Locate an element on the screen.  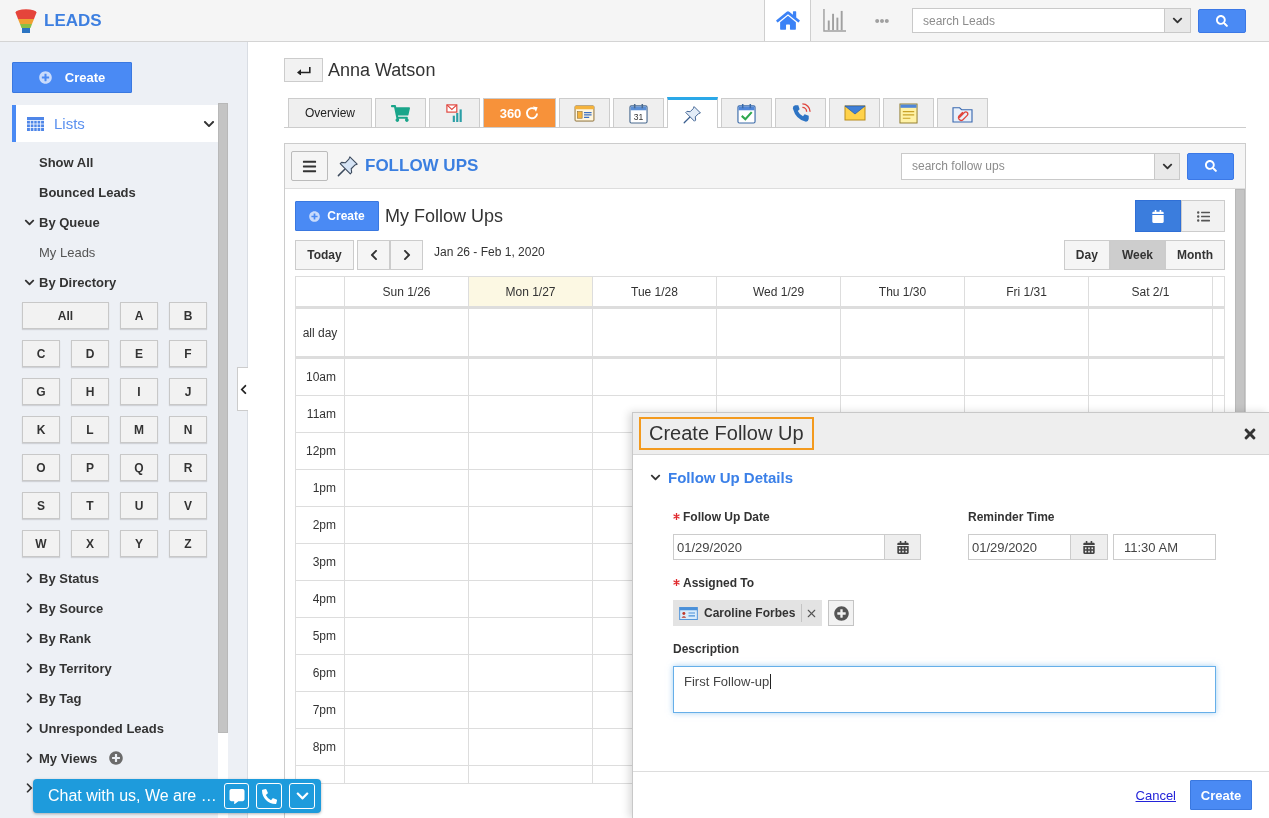
sidebar-group: By Queue is located at coordinates (62, 222).